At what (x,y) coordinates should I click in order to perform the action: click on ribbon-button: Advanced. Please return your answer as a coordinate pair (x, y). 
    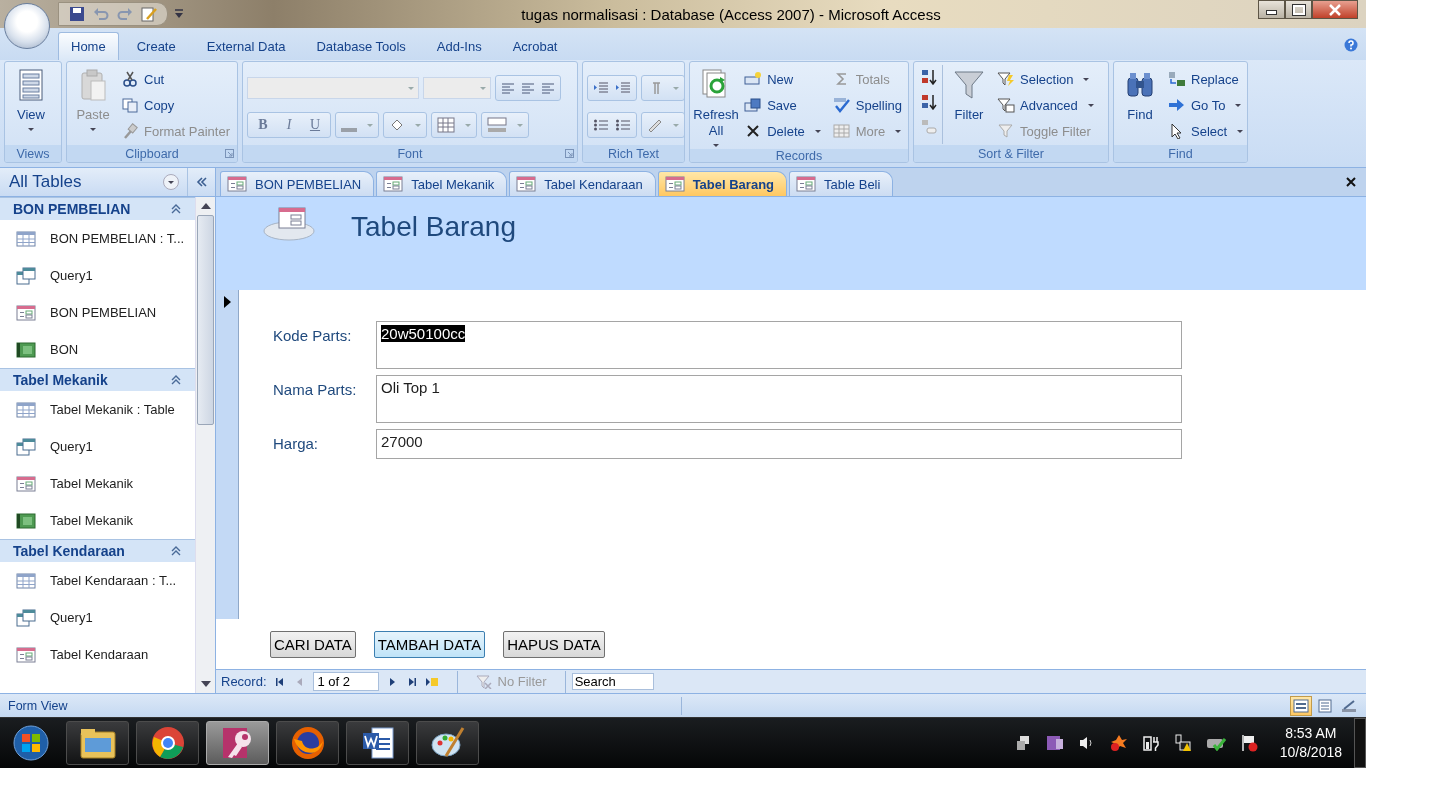
    Looking at the image, I should click on (1045, 105).